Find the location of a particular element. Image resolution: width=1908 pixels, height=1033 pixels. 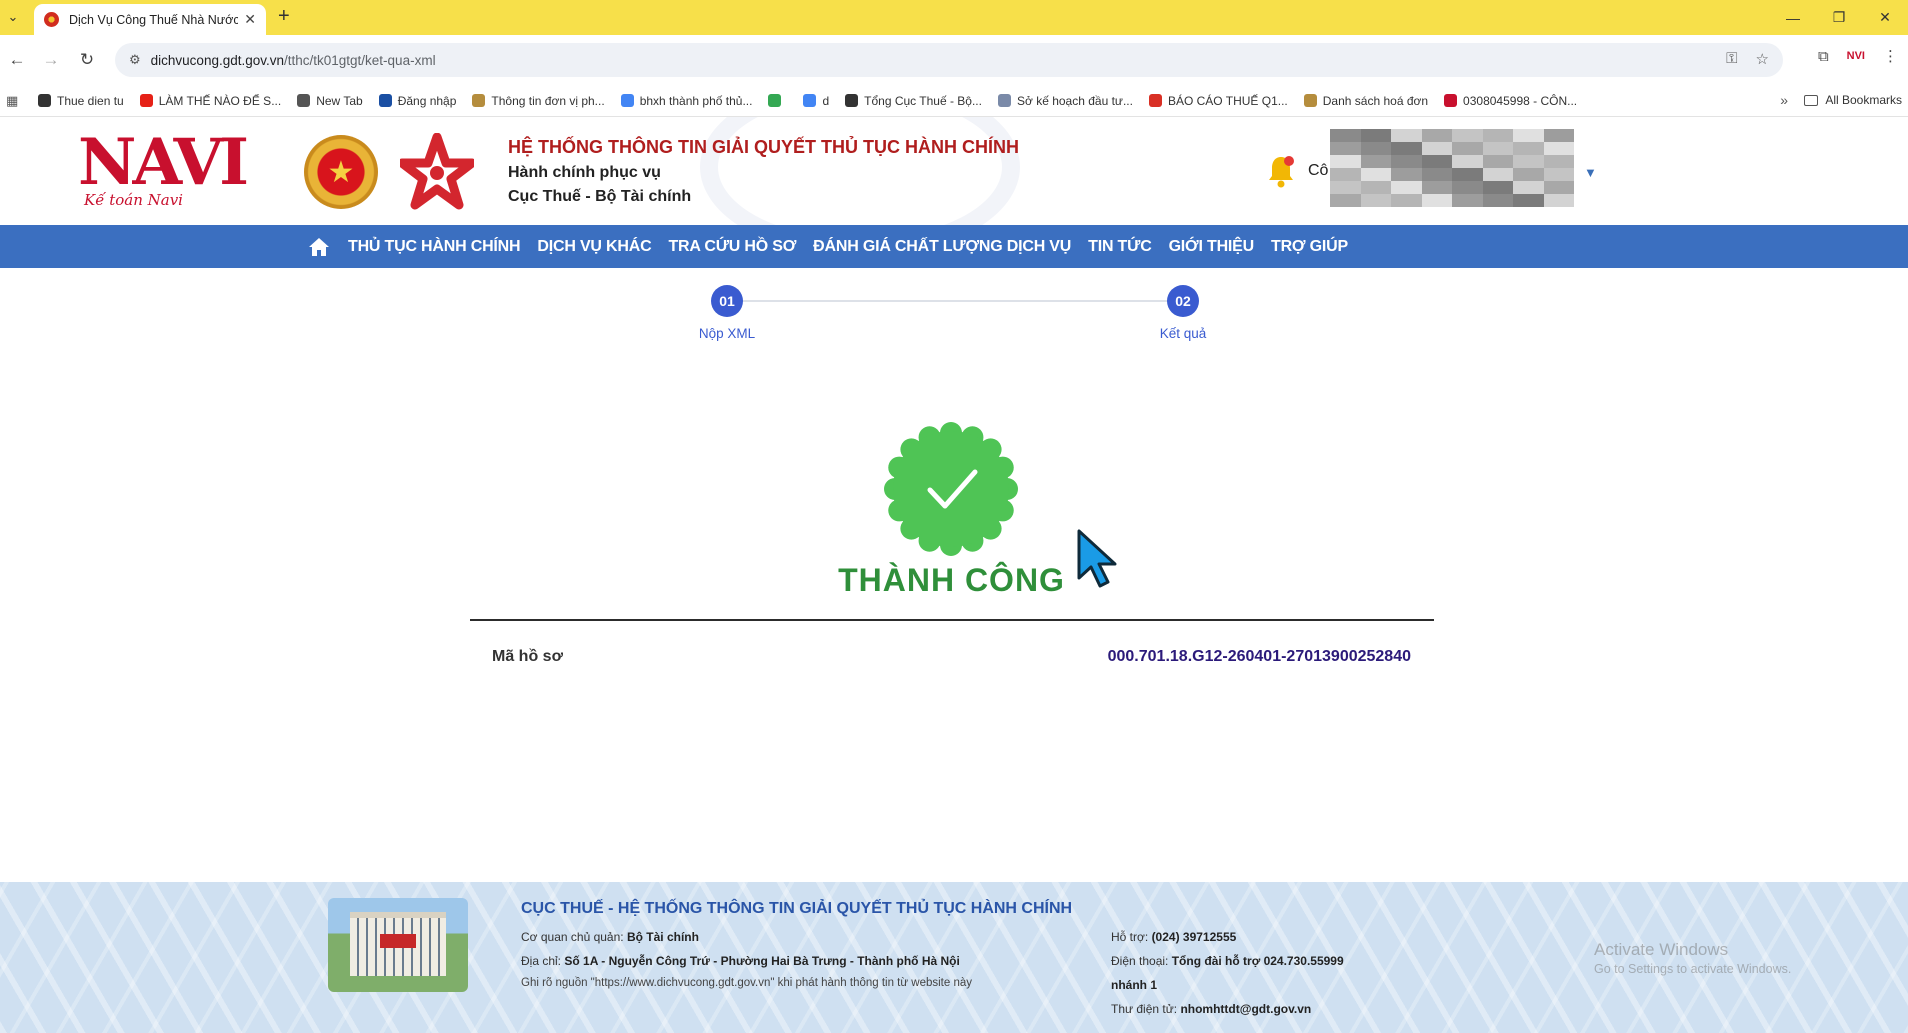

footer-phone-ext-value: nhánh 1 is located at coordinates (1134, 985).